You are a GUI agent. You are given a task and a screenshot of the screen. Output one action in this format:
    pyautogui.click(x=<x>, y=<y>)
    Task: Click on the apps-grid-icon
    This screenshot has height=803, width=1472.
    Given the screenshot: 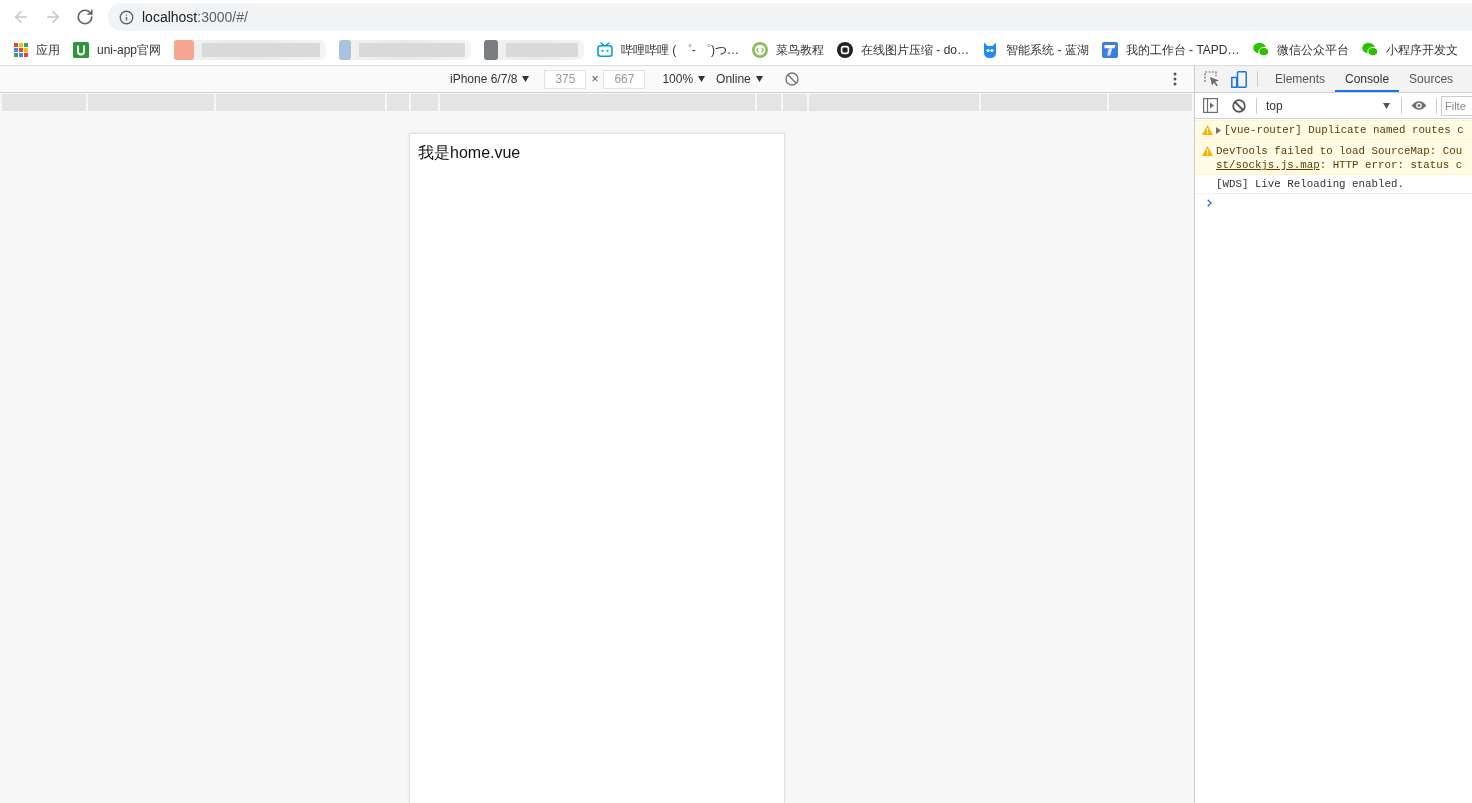 What is the action you would take?
    pyautogui.click(x=21, y=49)
    